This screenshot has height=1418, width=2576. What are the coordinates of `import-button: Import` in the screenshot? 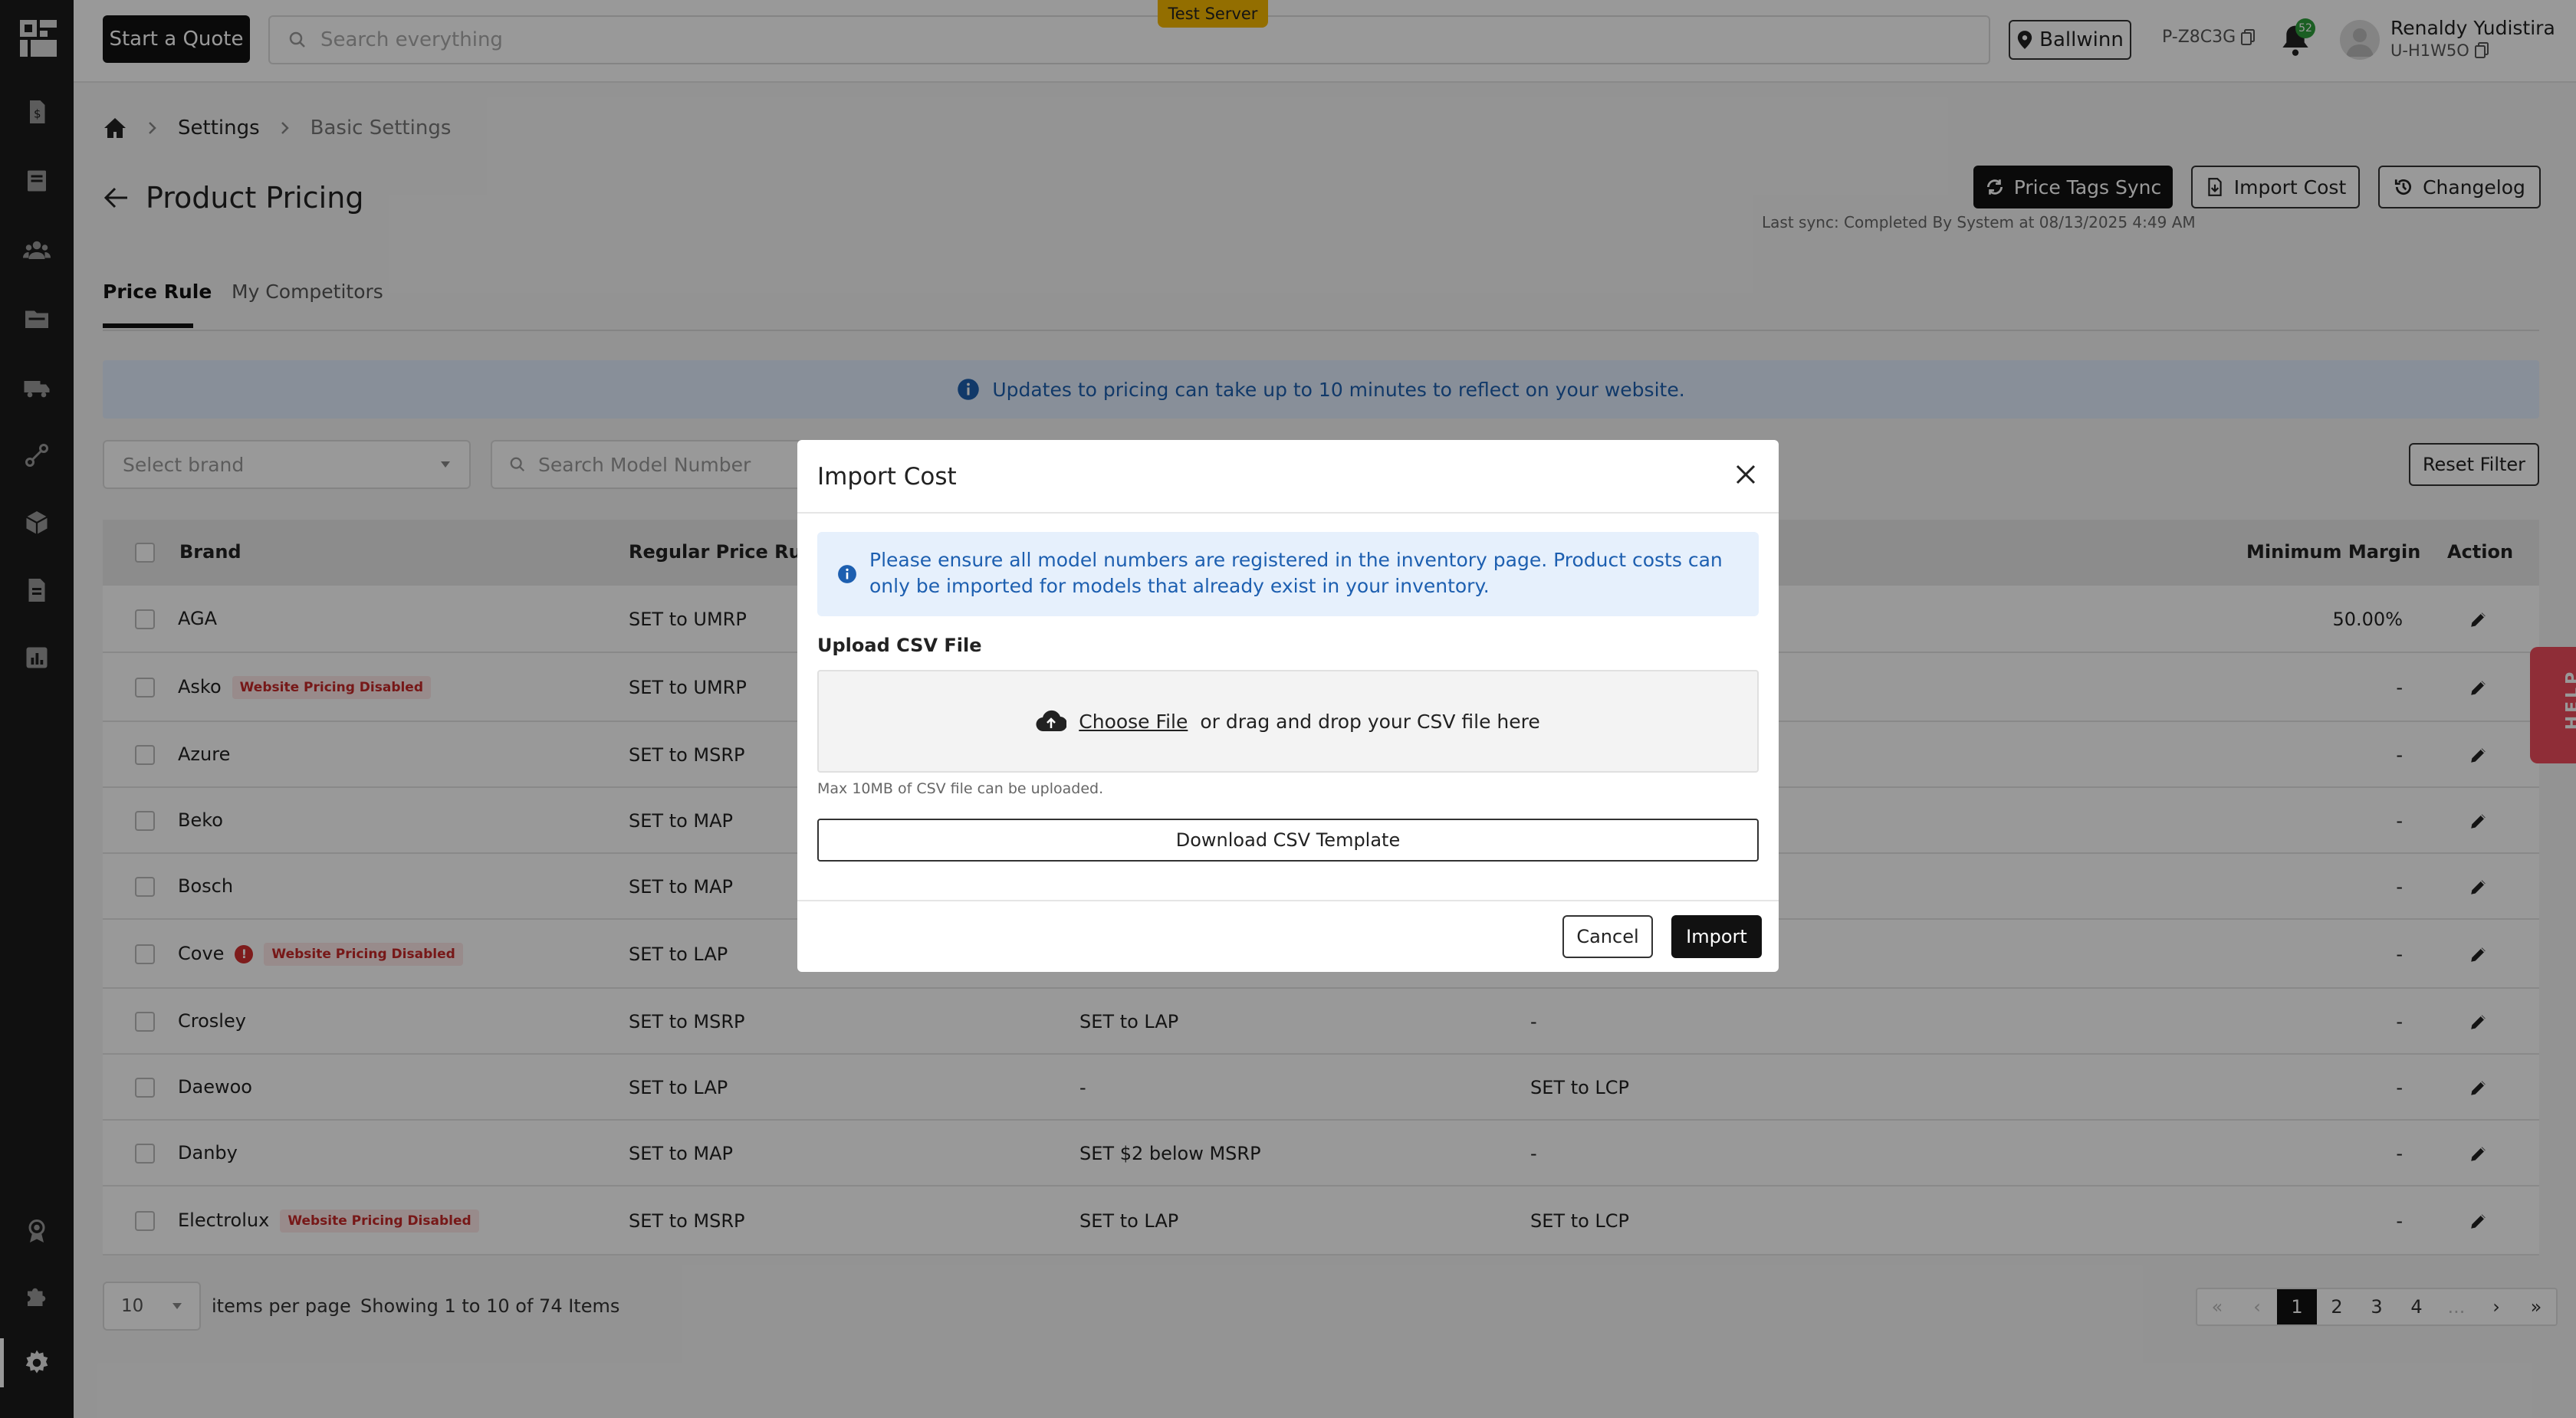 It's located at (1717, 936).